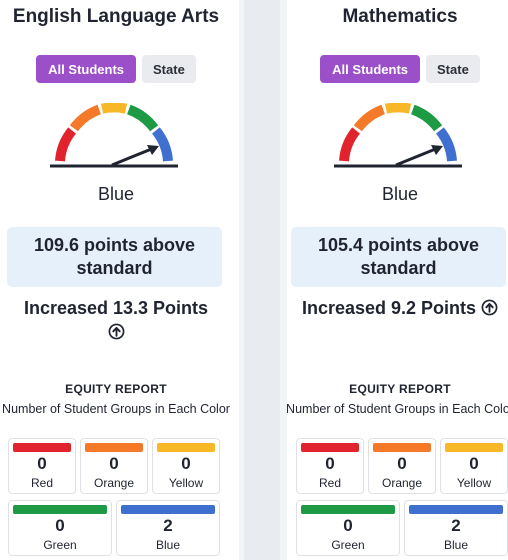 The height and width of the screenshot is (560, 508). What do you see at coordinates (116, 16) in the screenshot?
I see `panel-title: English Language Arts` at bounding box center [116, 16].